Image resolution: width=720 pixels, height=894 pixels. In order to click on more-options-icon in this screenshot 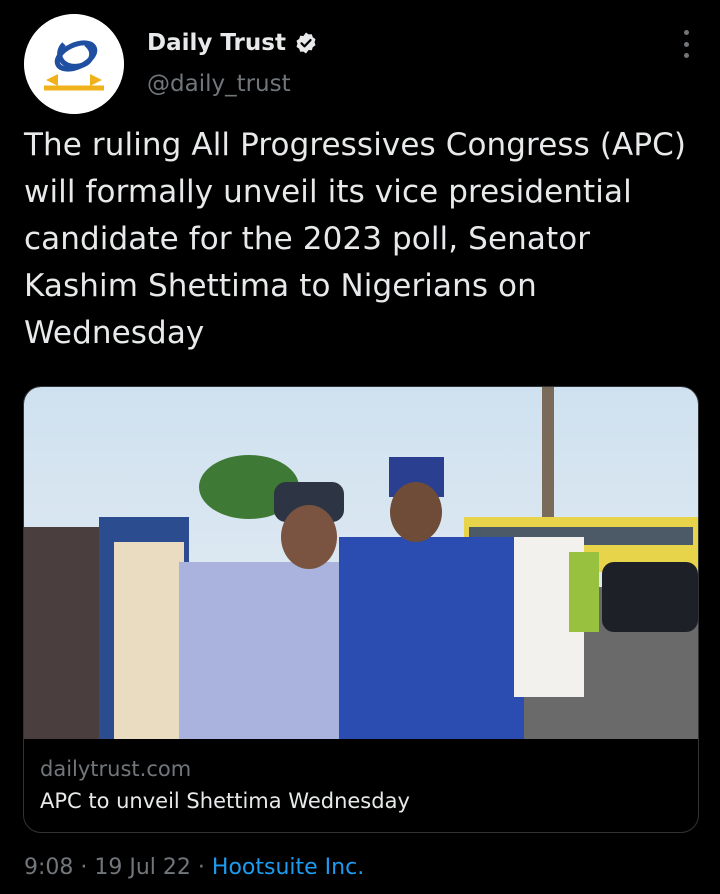, I will do `click(686, 44)`.